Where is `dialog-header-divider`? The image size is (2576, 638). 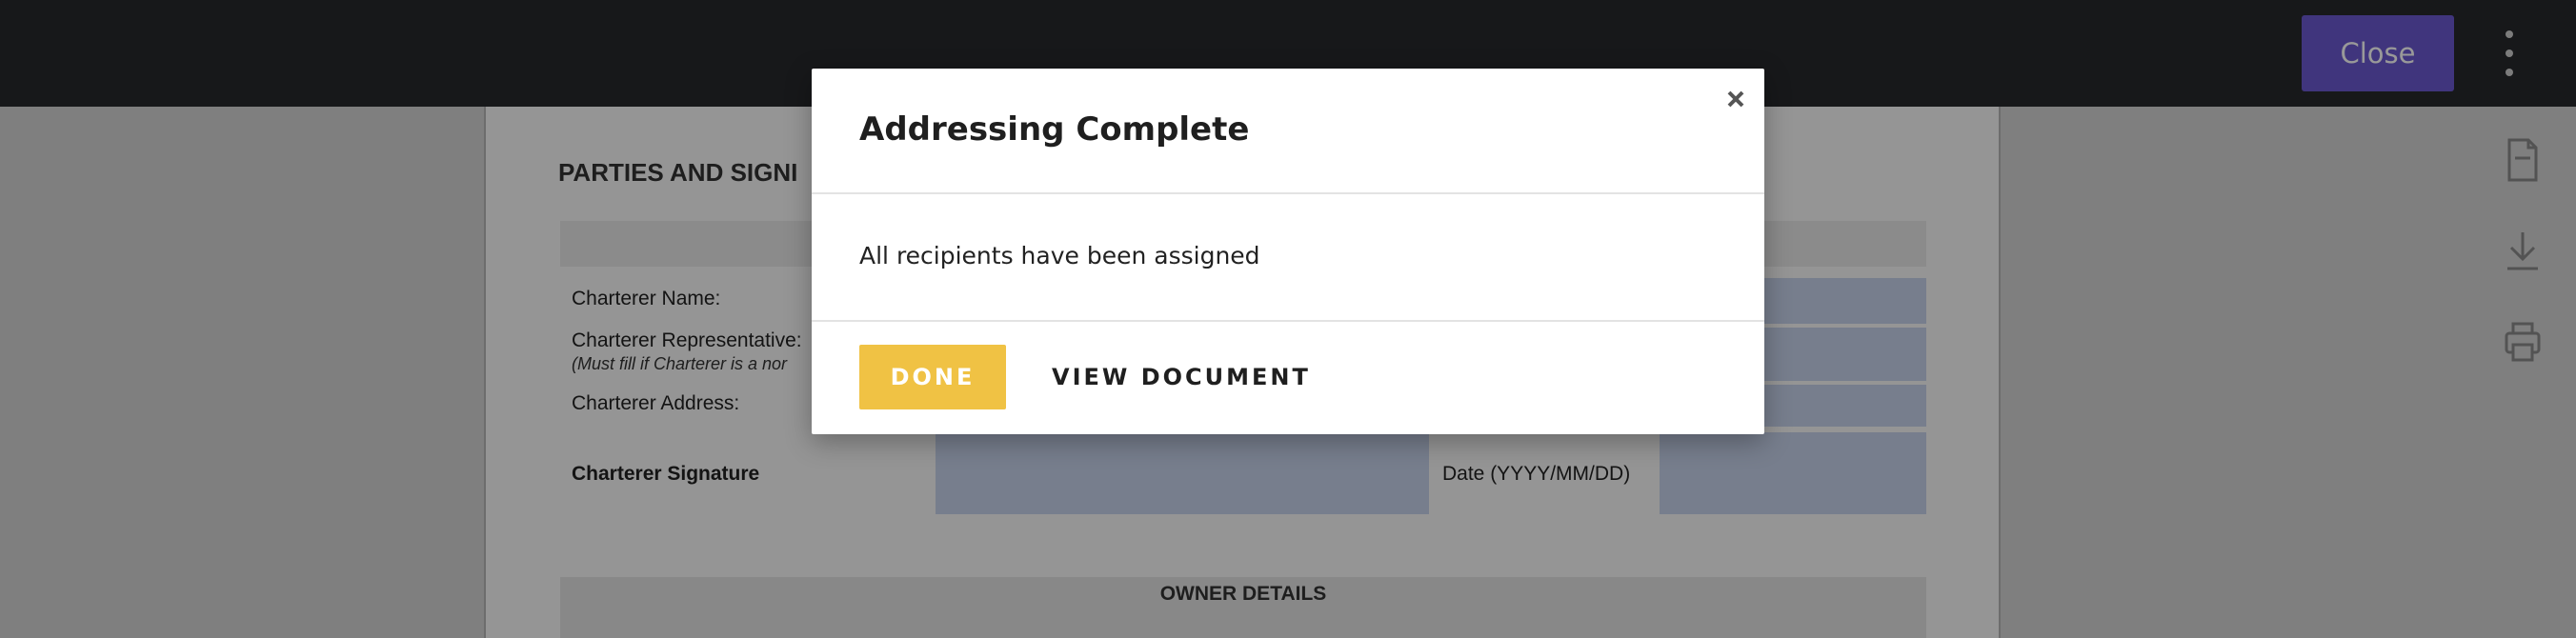 dialog-header-divider is located at coordinates (1288, 193).